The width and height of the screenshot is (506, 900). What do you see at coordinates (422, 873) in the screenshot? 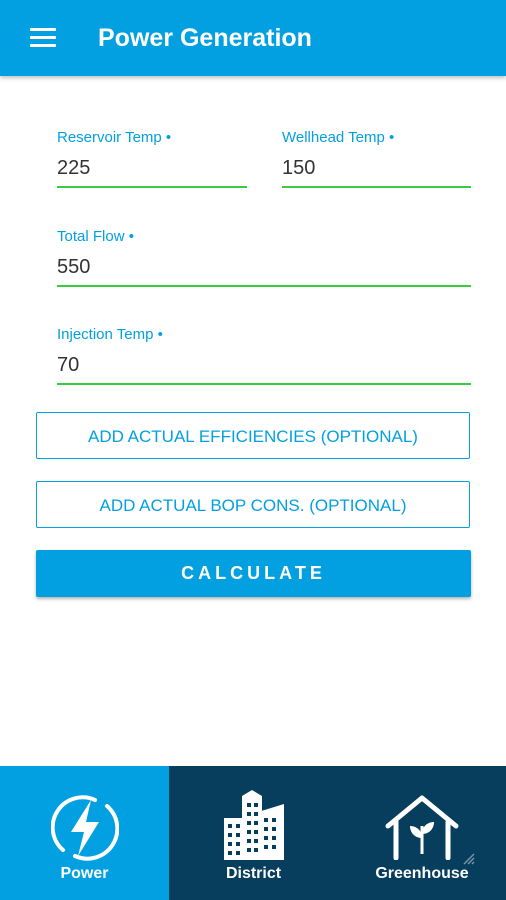
I see `nav-label-greenhouse: Greenhouse` at bounding box center [422, 873].